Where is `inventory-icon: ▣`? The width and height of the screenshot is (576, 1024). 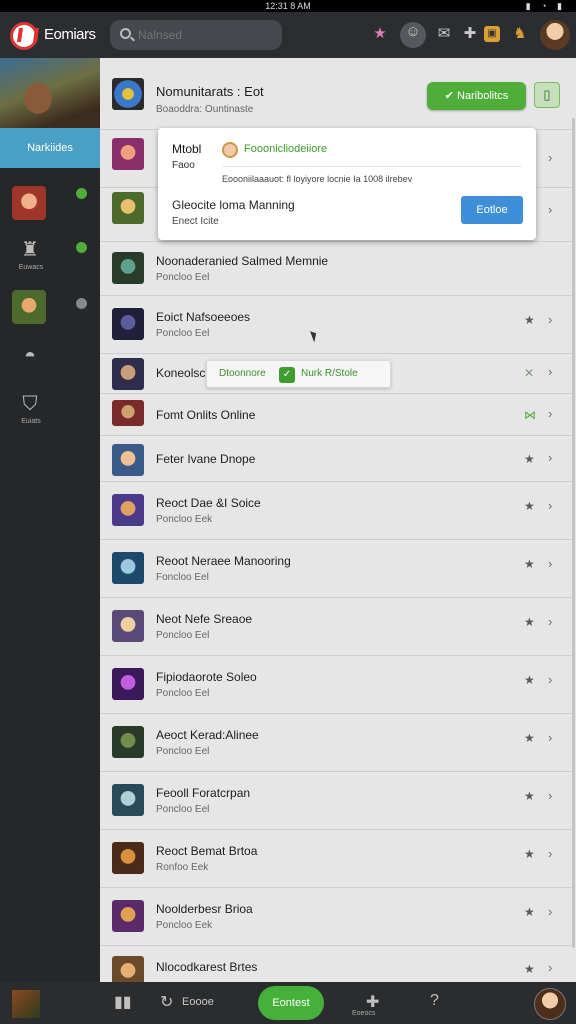
inventory-icon: ▣ is located at coordinates (492, 34).